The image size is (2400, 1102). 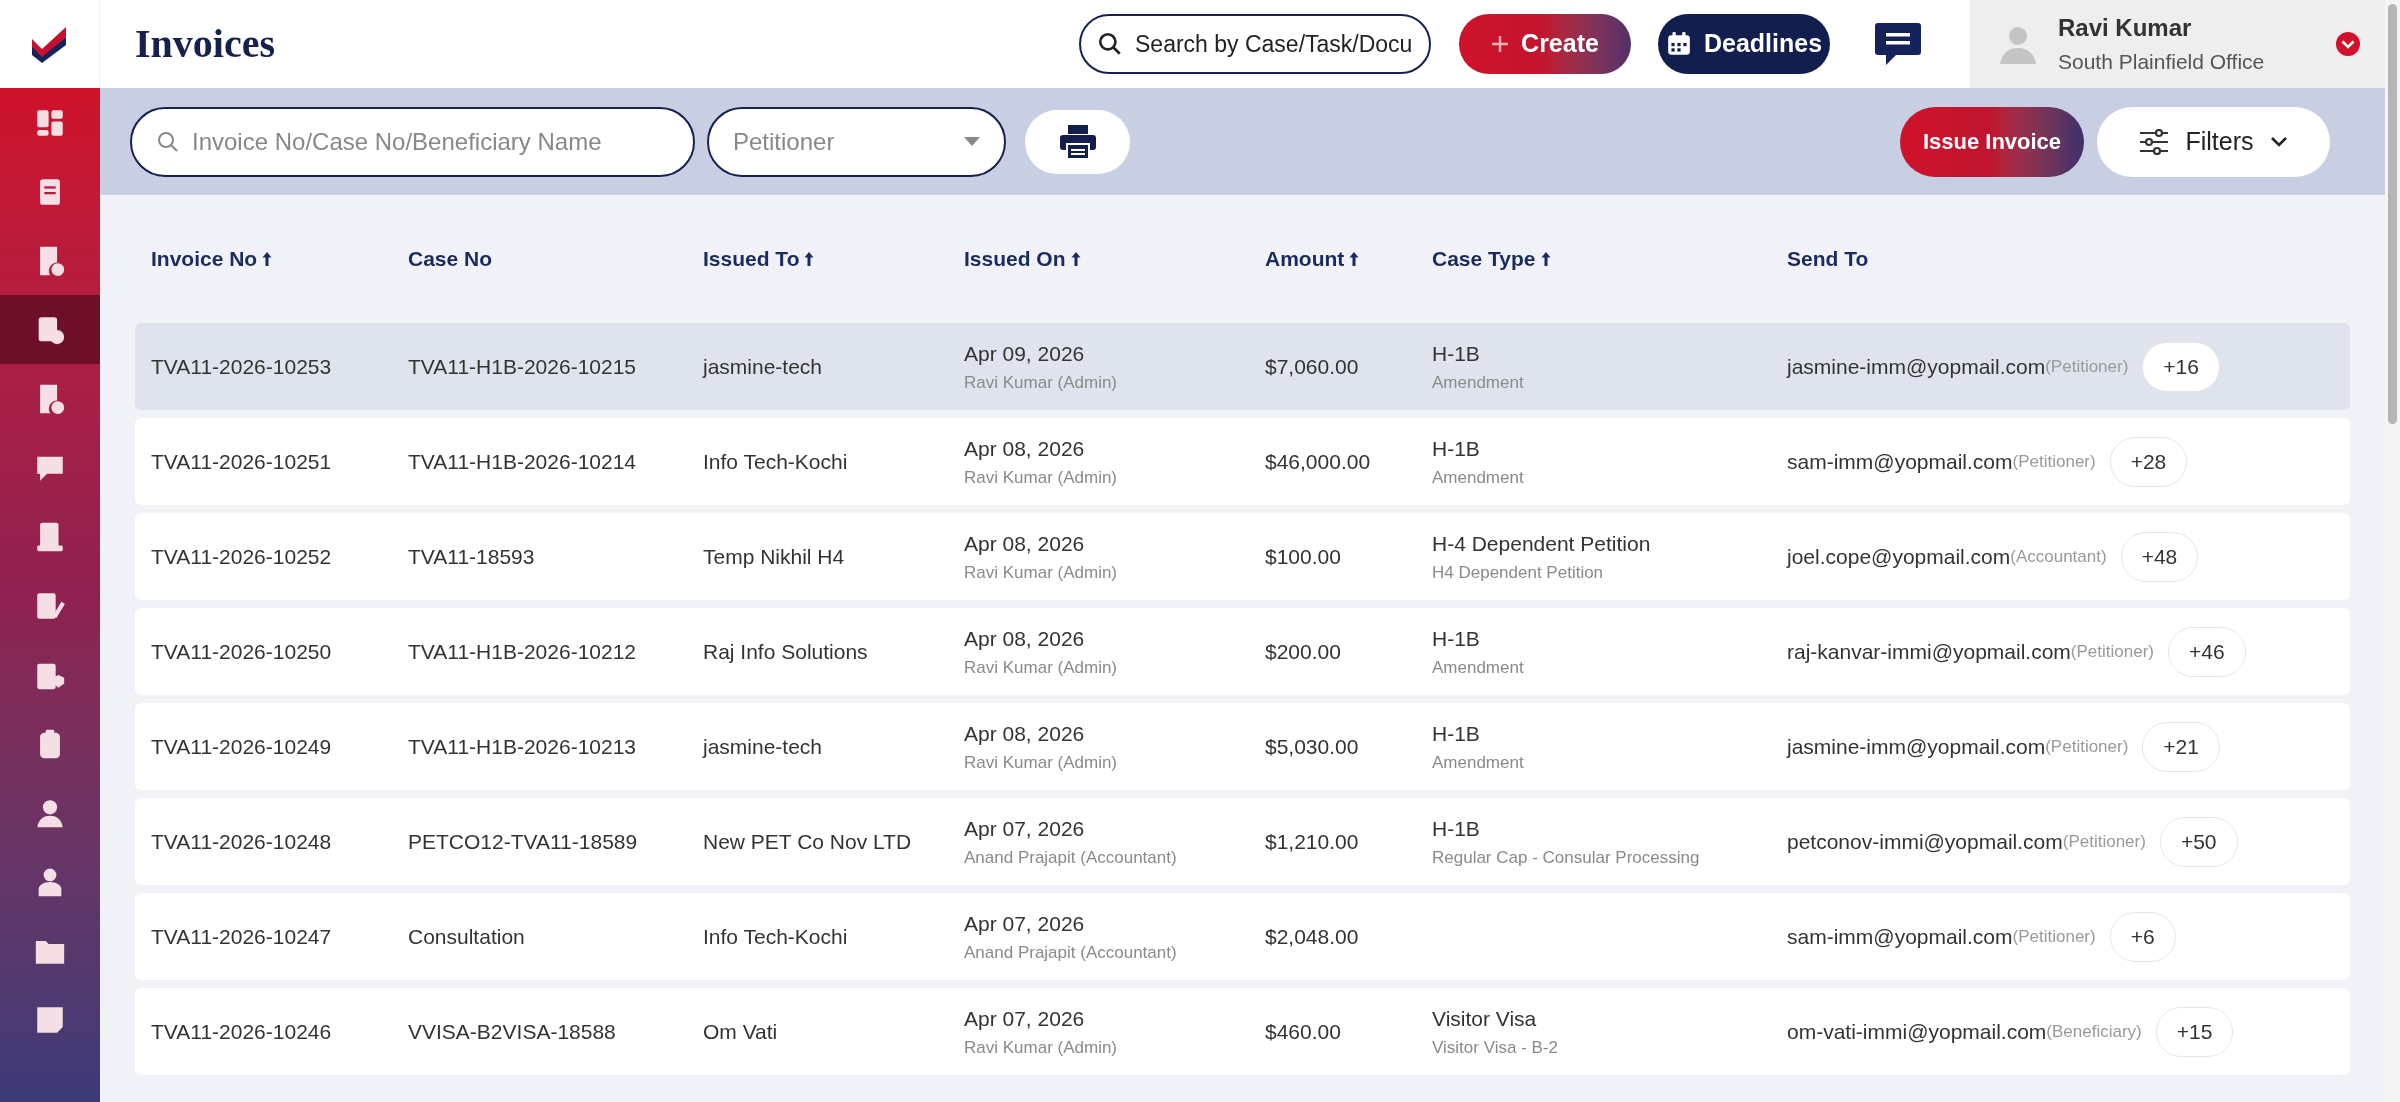 I want to click on more-recipients-button: +16, so click(x=2181, y=366).